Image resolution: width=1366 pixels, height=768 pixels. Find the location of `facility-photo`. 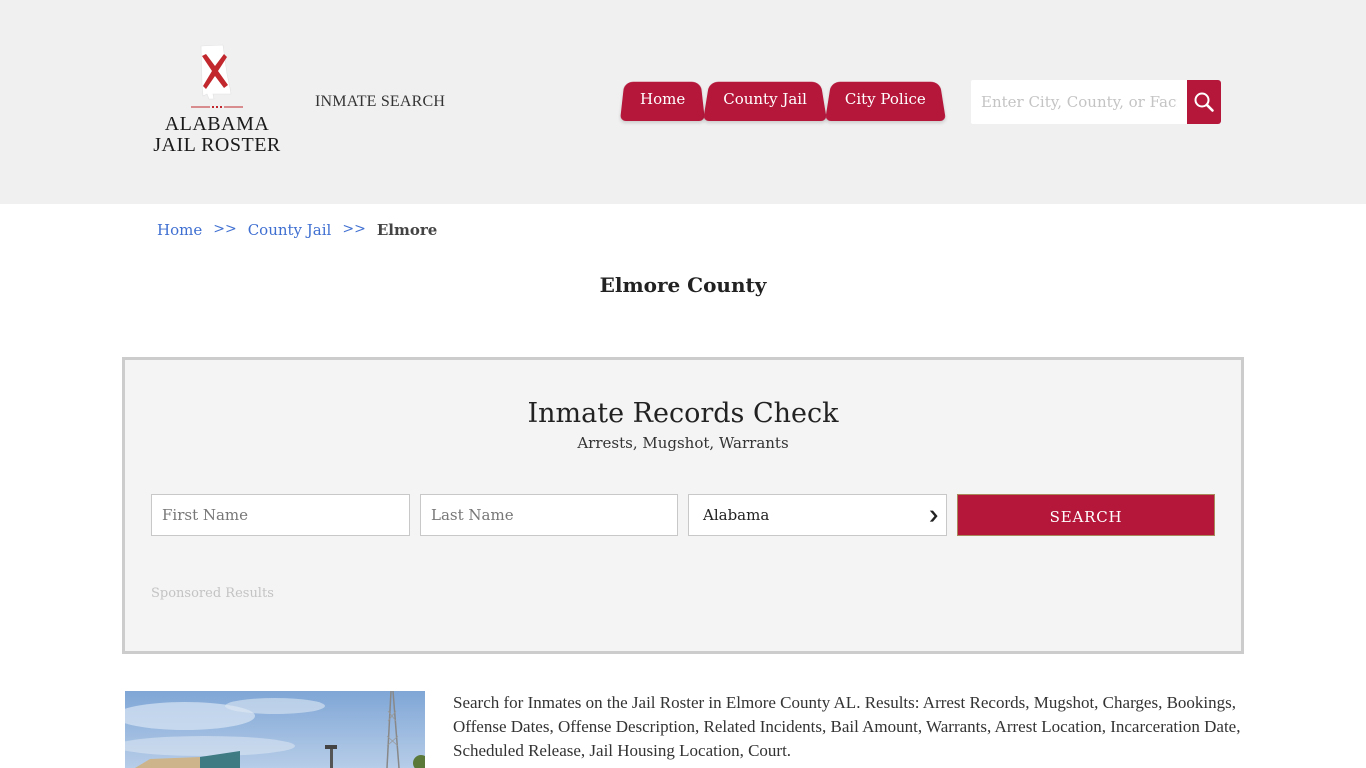

facility-photo is located at coordinates (275, 729).